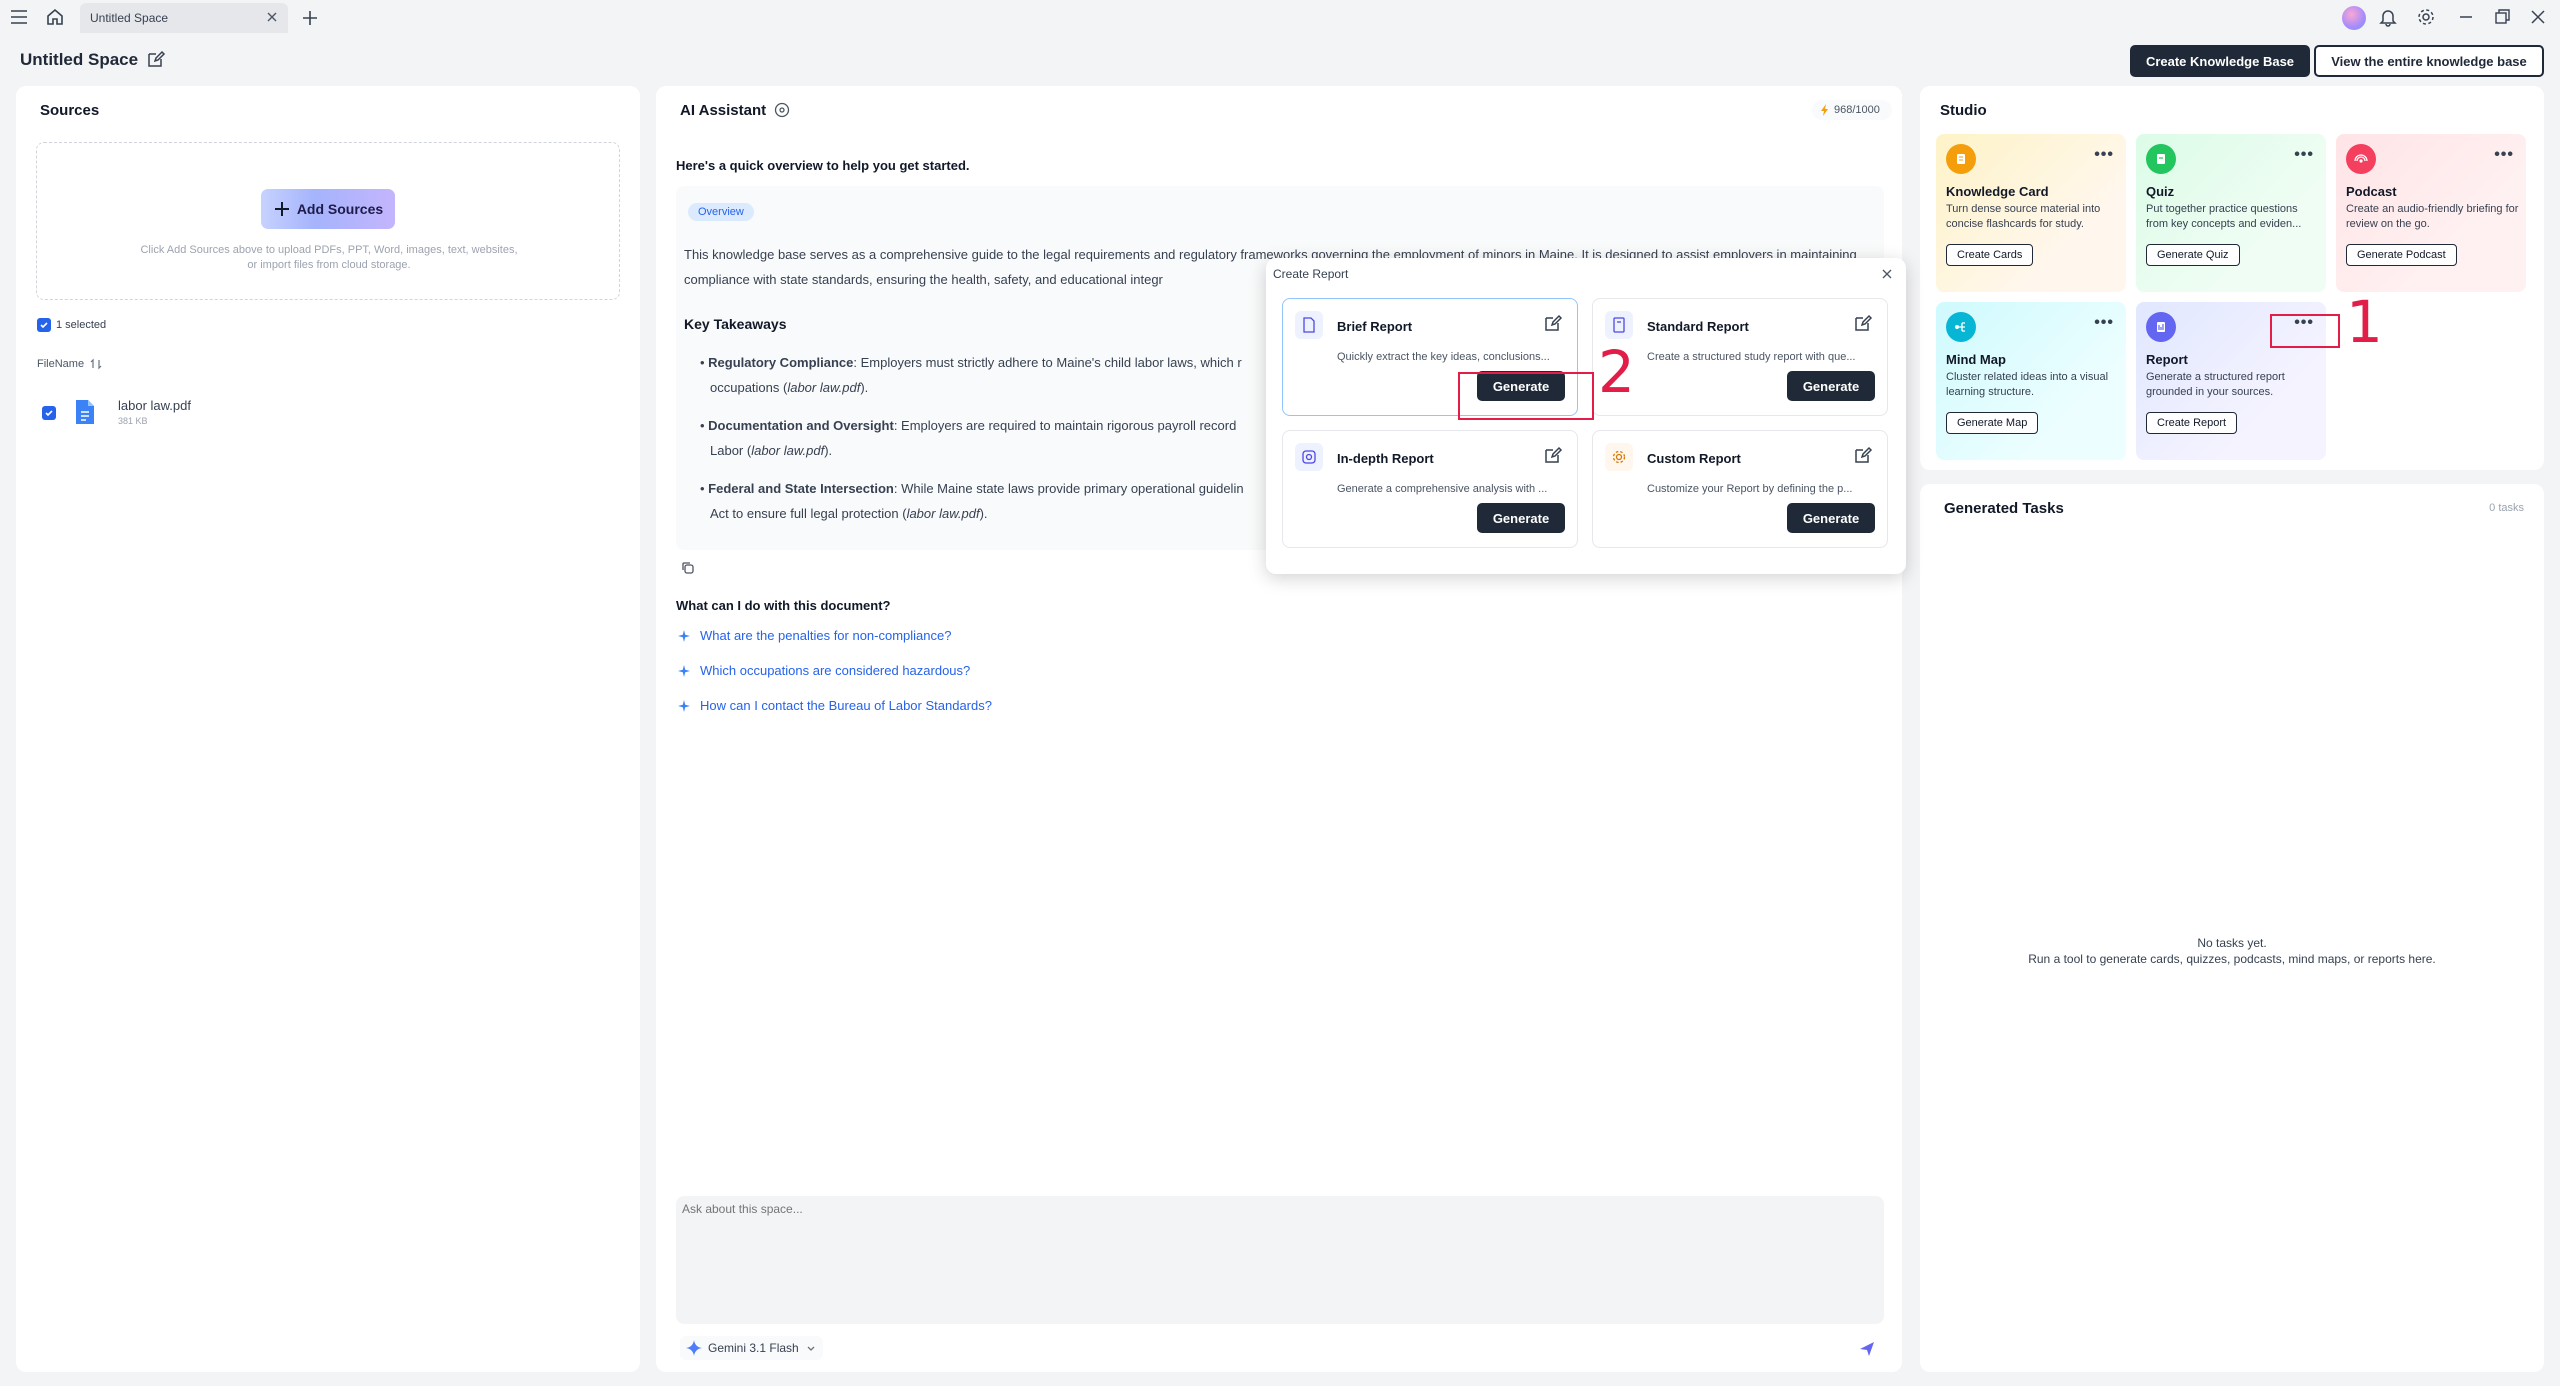  Describe the element at coordinates (2193, 255) in the screenshot. I see `generate-quiz-button: Generate Quiz` at that location.